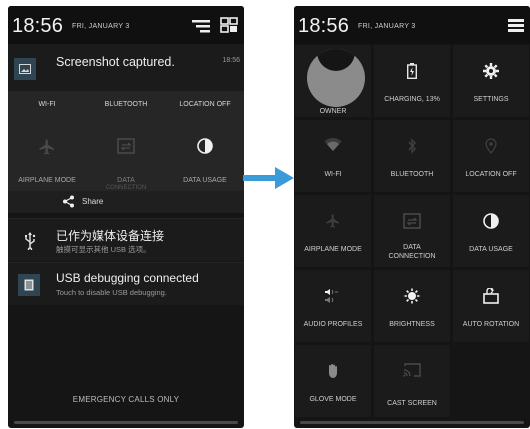 Image resolution: width=530 pixels, height=429 pixels. Describe the element at coordinates (25, 69) in the screenshot. I see `image-icon` at that location.